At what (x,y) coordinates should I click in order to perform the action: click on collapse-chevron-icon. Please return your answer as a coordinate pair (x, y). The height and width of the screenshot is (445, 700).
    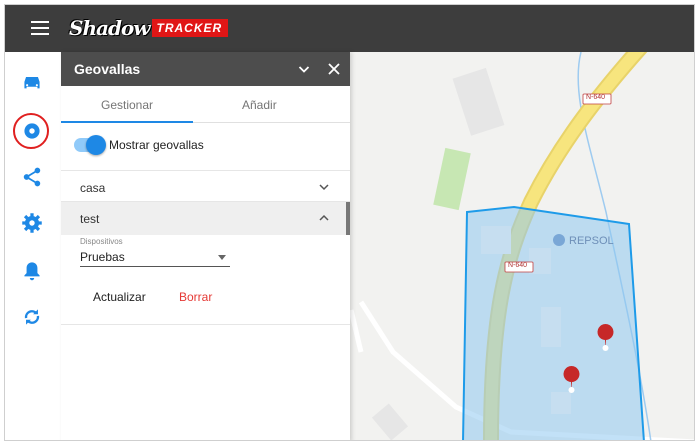
    Looking at the image, I should click on (304, 69).